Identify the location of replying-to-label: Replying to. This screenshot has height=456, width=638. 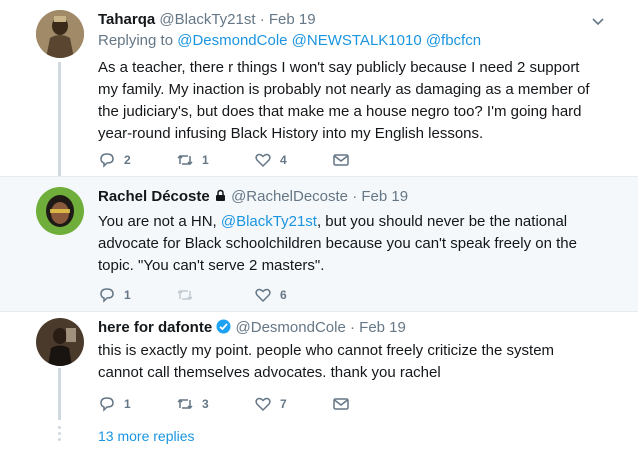
(136, 40).